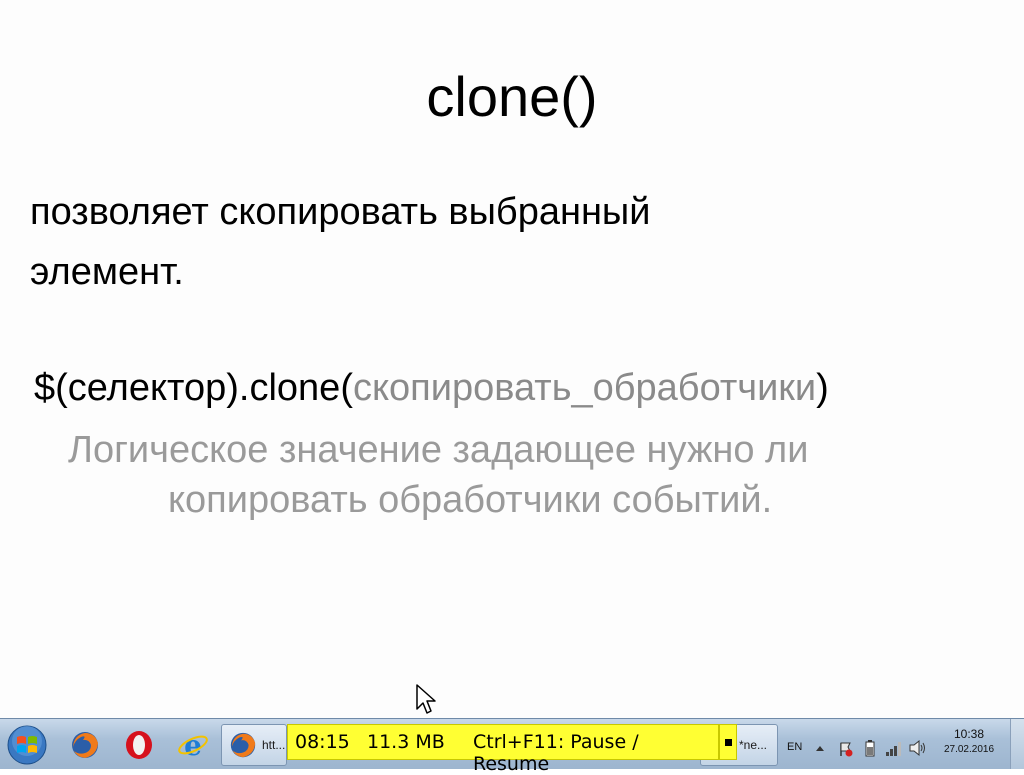 This screenshot has height=775, width=1024. I want to click on recording-hotkey-hint: Ctrl+F11: Pause / Resume, so click(556, 753).